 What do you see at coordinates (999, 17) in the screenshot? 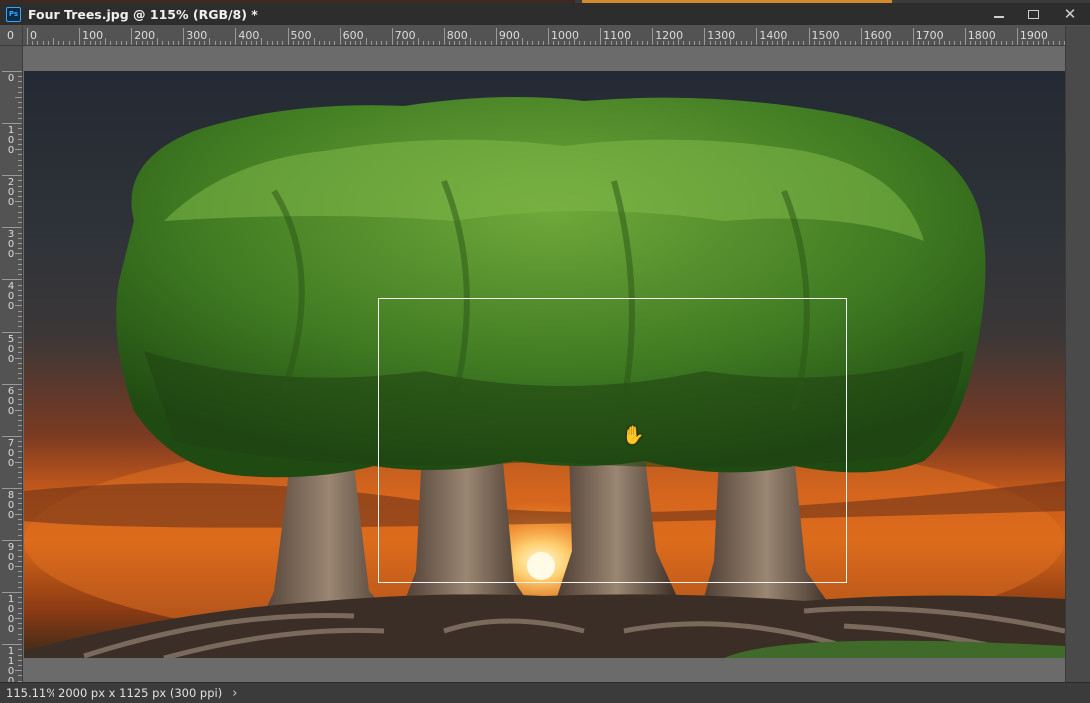
I see `minimize-icon` at bounding box center [999, 17].